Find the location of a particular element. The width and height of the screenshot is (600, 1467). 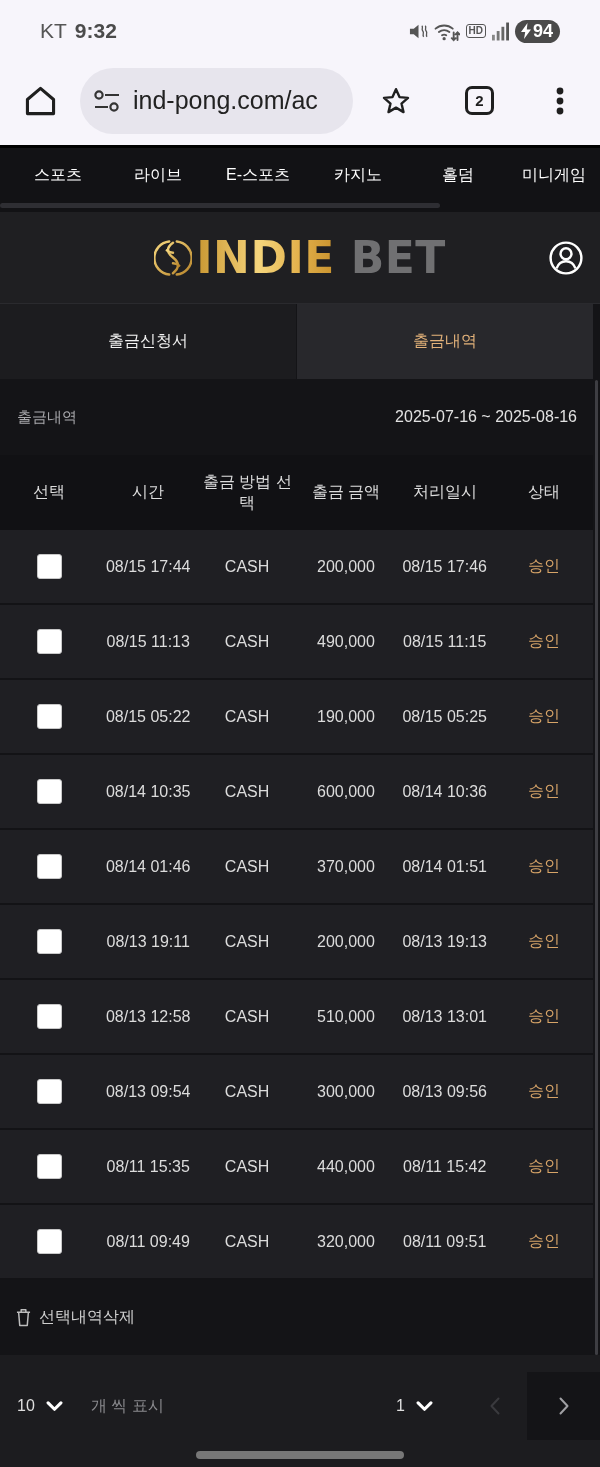

table-cell-text: 08/14 01:51 is located at coordinates (444, 866).